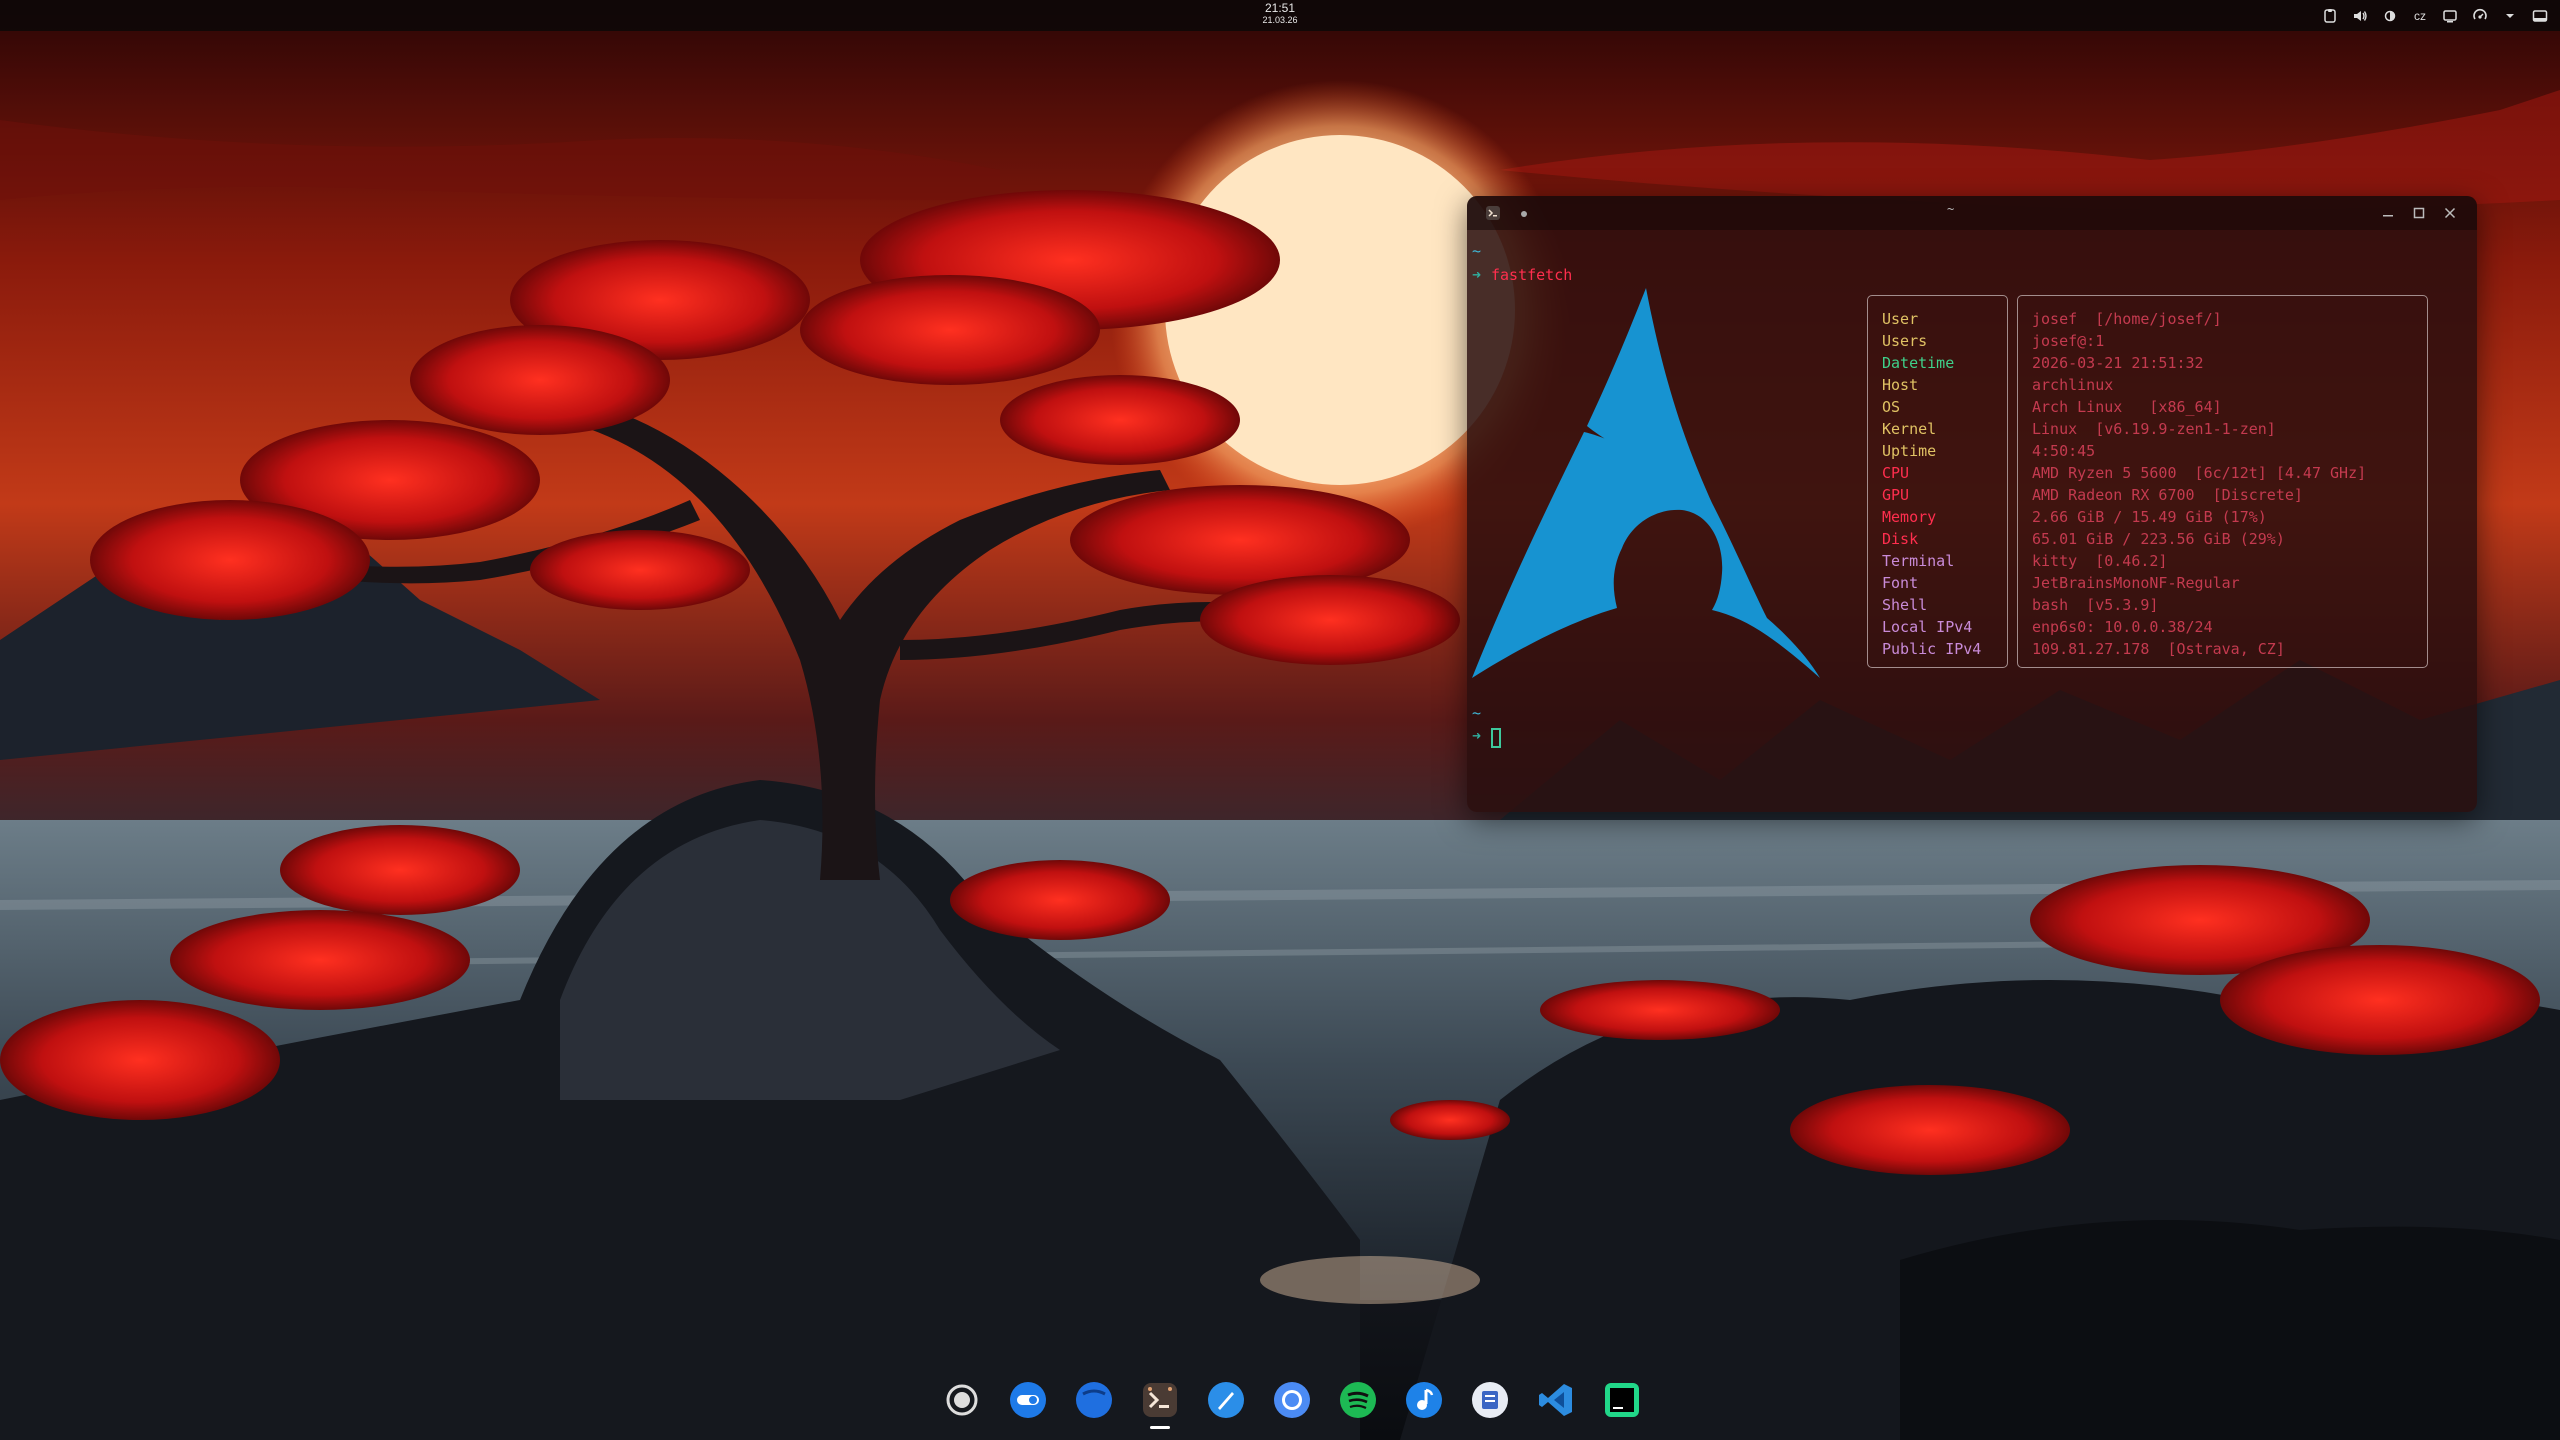 The height and width of the screenshot is (1440, 2560). I want to click on spotify-icon, so click(1358, 1400).